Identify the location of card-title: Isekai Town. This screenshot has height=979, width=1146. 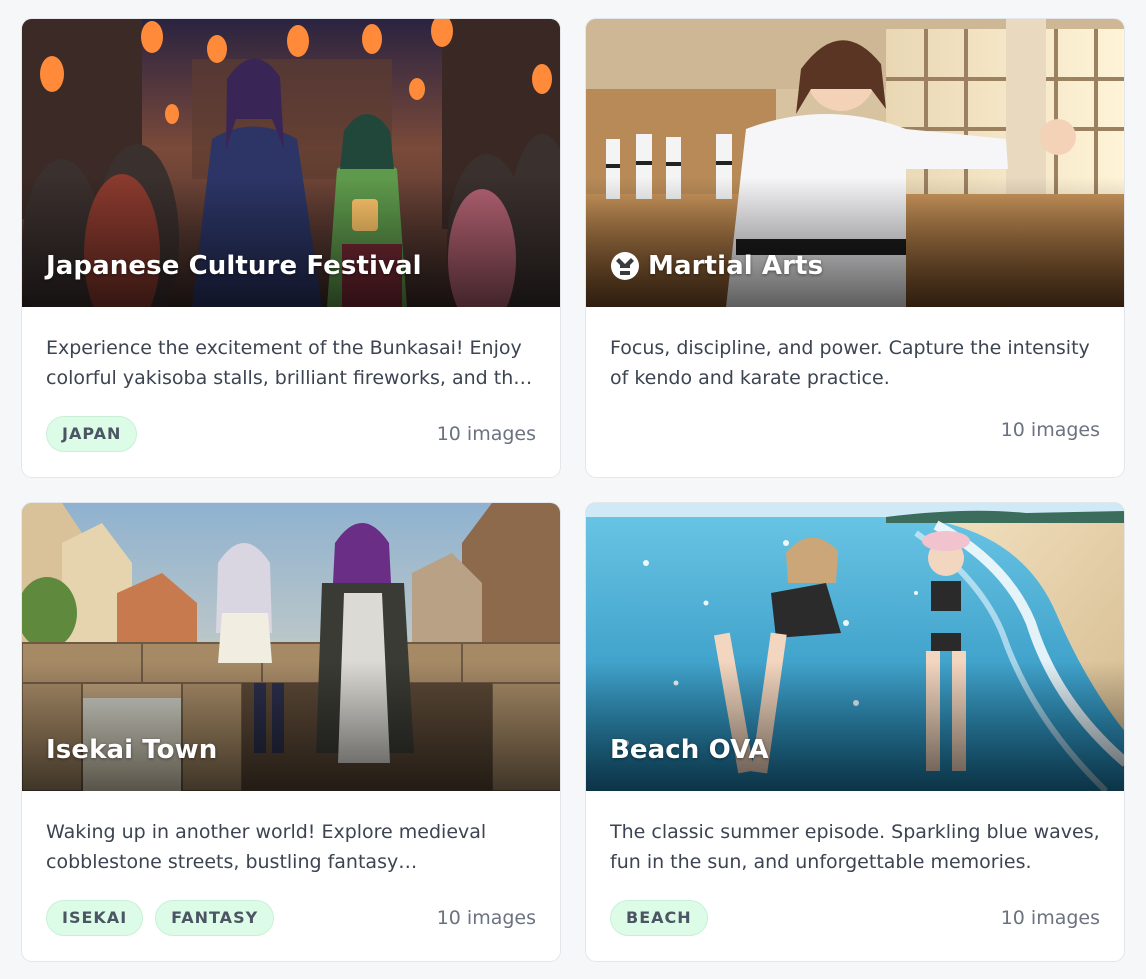
(131, 750).